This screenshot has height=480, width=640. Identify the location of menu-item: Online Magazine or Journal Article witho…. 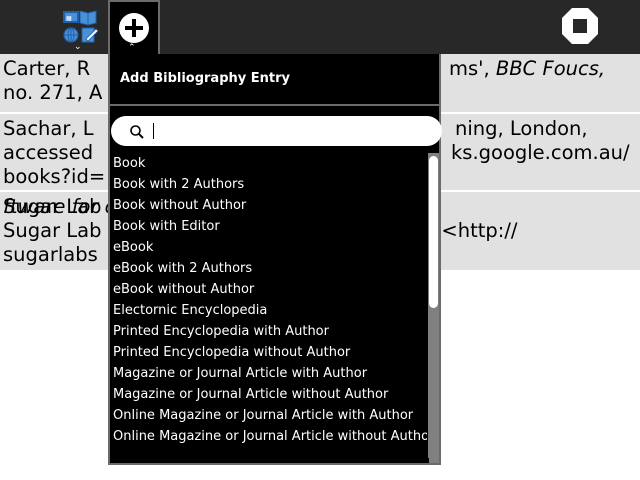
(270, 436).